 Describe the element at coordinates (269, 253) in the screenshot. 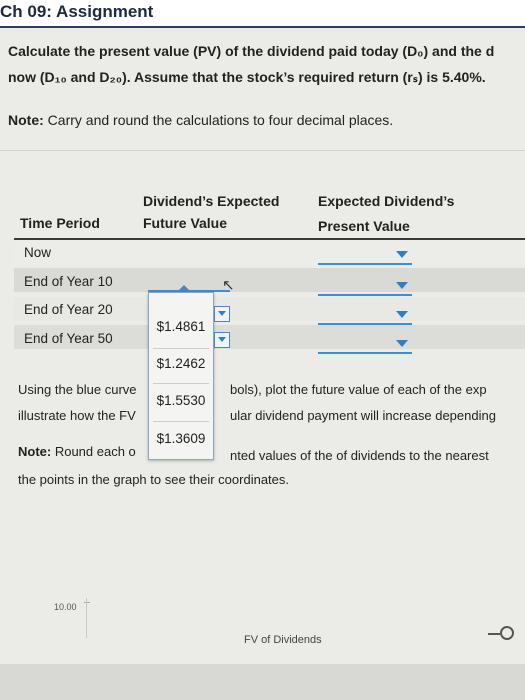

I see `table-row` at that location.